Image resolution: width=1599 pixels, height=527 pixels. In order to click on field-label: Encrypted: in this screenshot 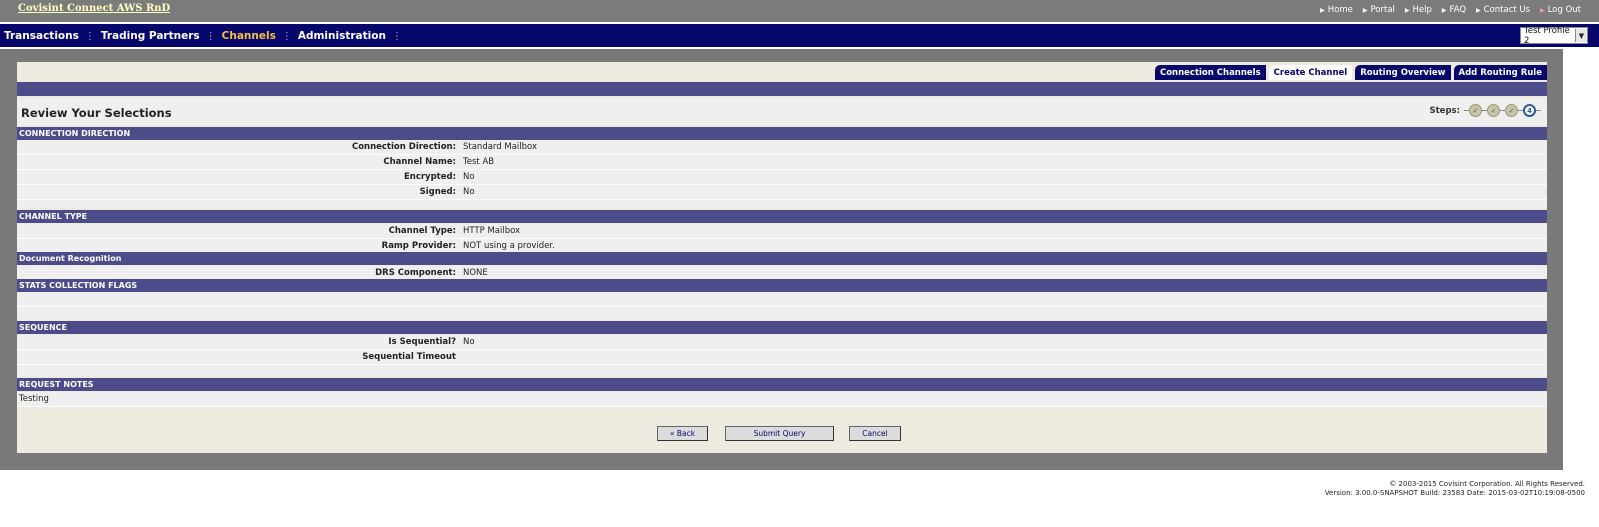, I will do `click(429, 177)`.